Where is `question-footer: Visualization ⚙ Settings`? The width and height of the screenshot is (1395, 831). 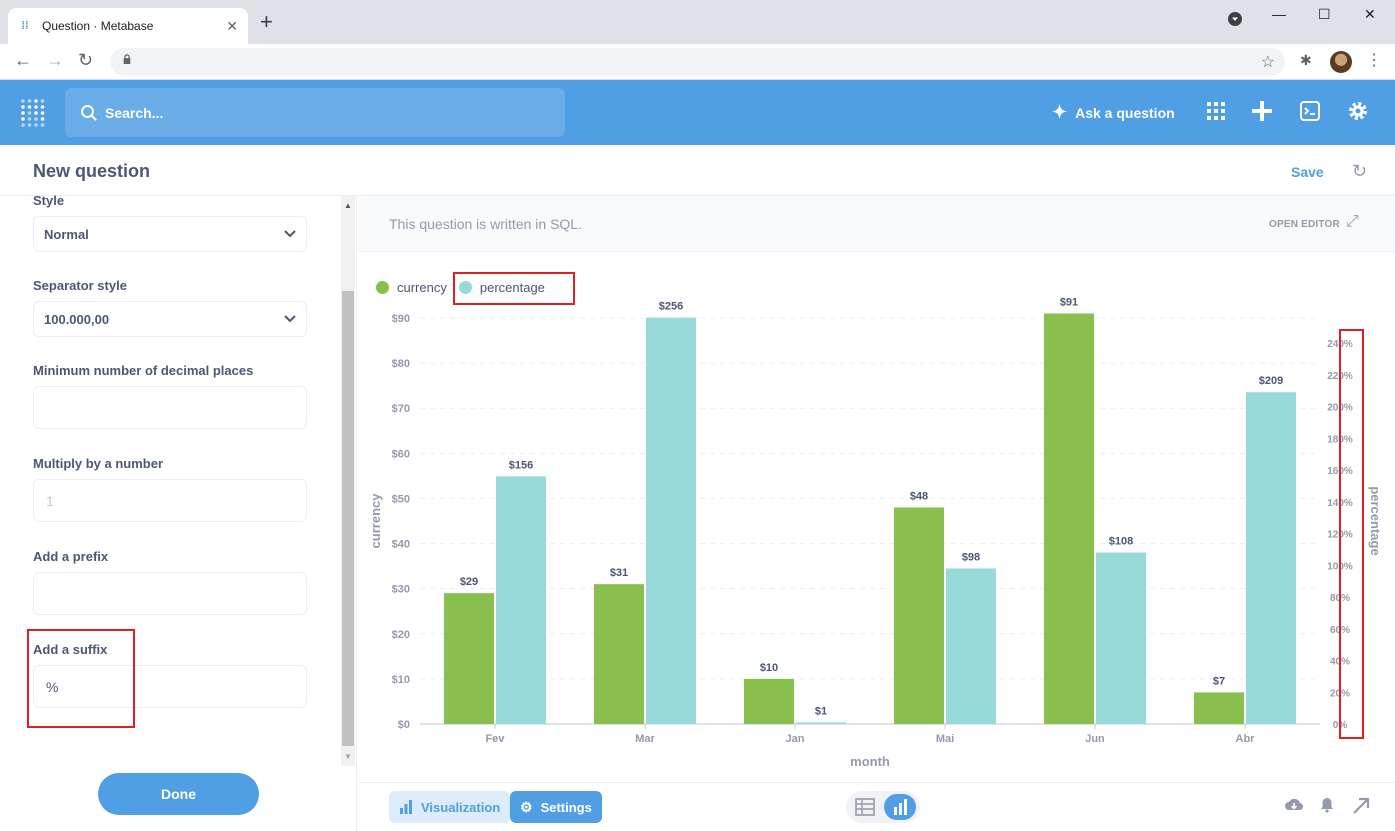
question-footer: Visualization ⚙ Settings is located at coordinates (876, 806).